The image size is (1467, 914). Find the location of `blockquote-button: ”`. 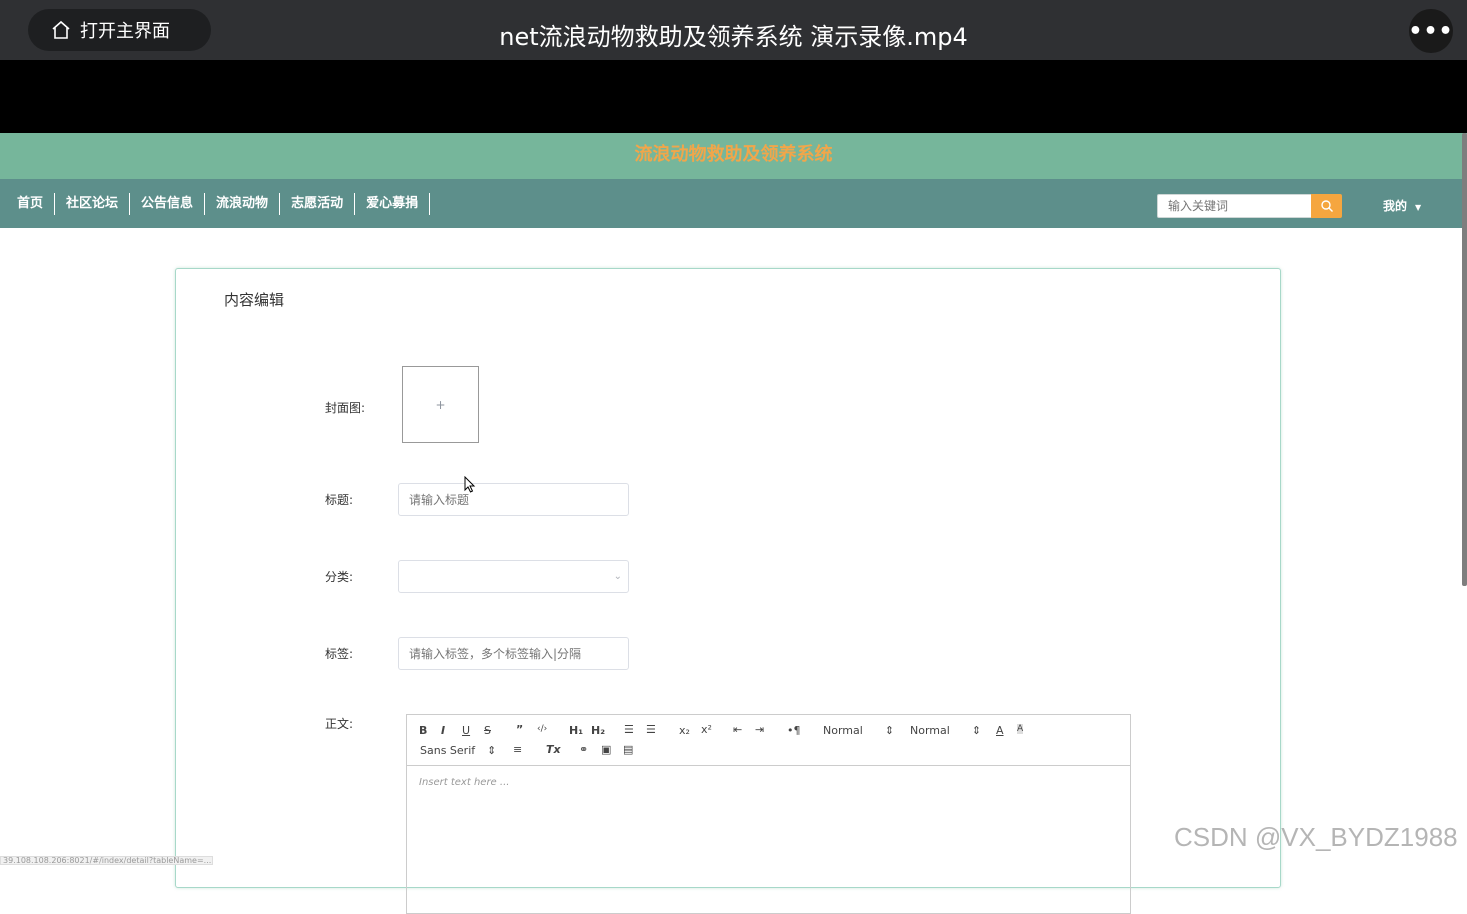

blockquote-button: ” is located at coordinates (519, 729).